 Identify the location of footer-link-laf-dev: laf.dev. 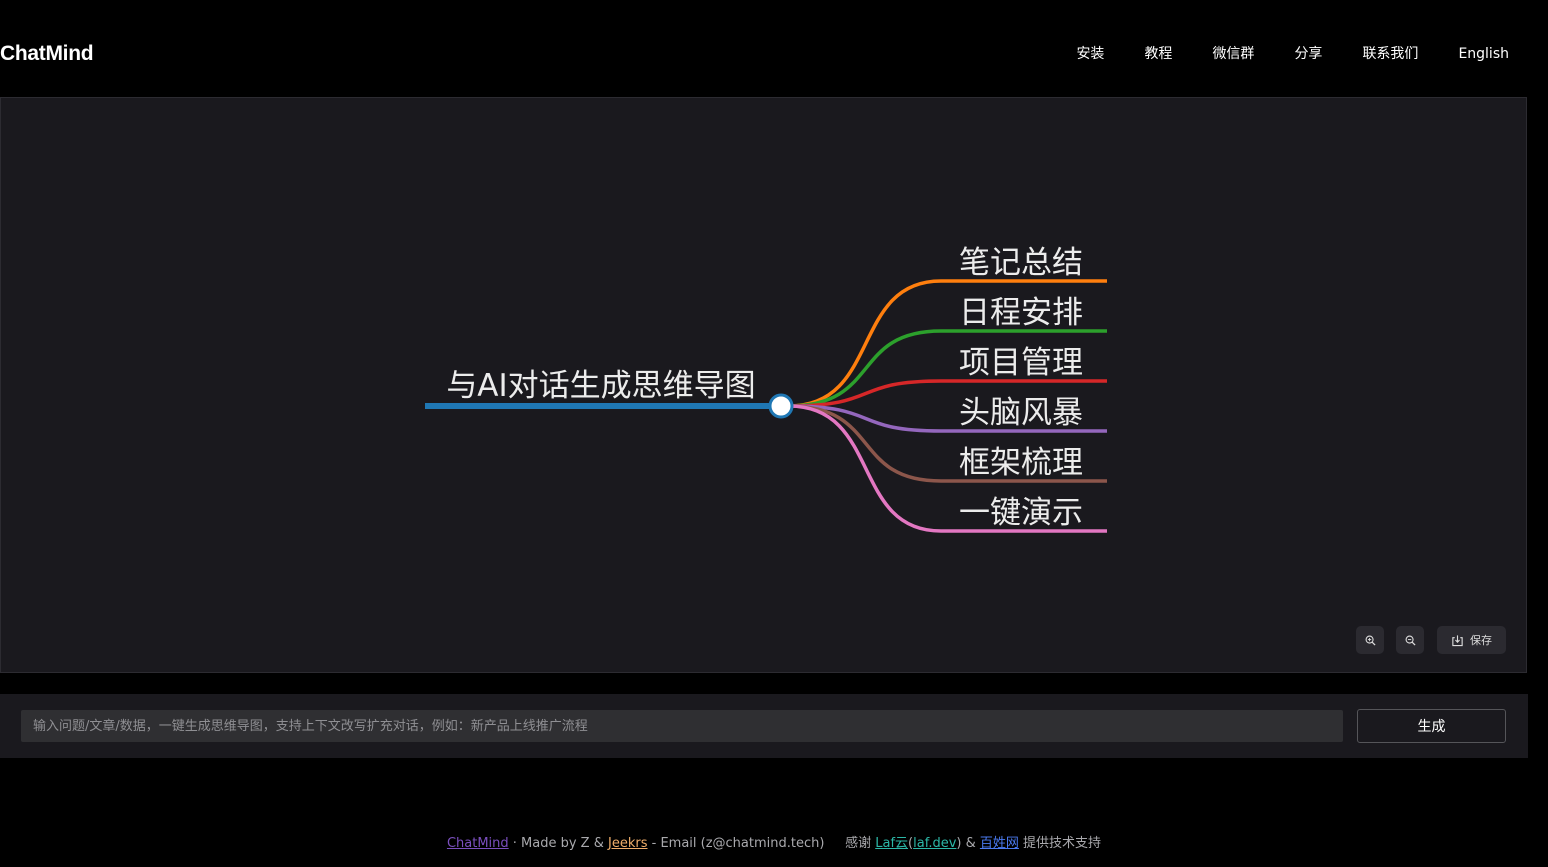
(934, 843).